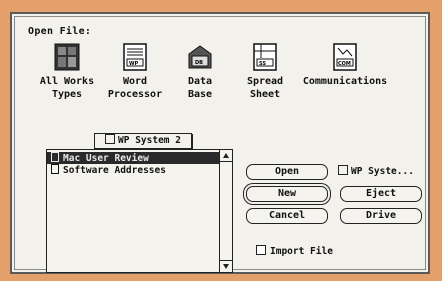 The image size is (442, 281). Describe the element at coordinates (265, 57) in the screenshot. I see `spreadsheet-icon: SS` at that location.